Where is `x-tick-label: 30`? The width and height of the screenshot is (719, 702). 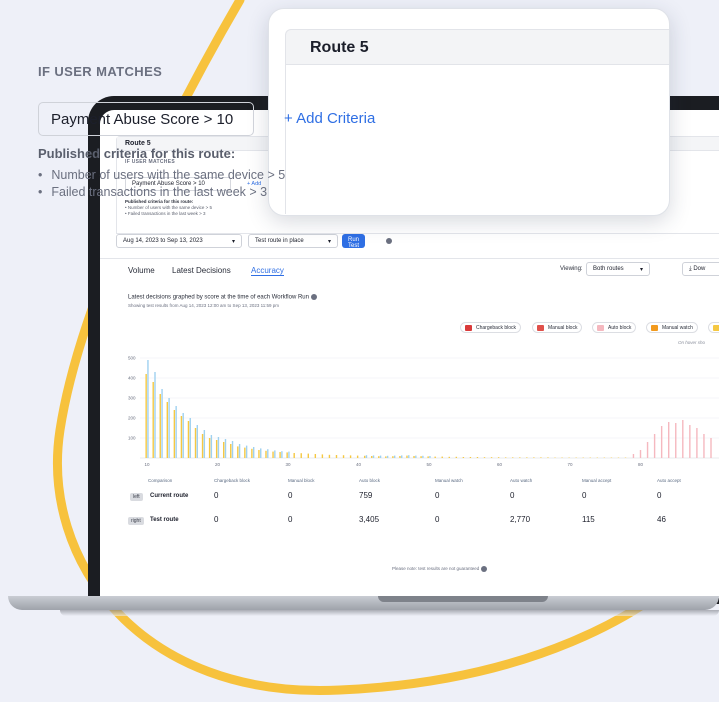
x-tick-label: 30 is located at coordinates (289, 464).